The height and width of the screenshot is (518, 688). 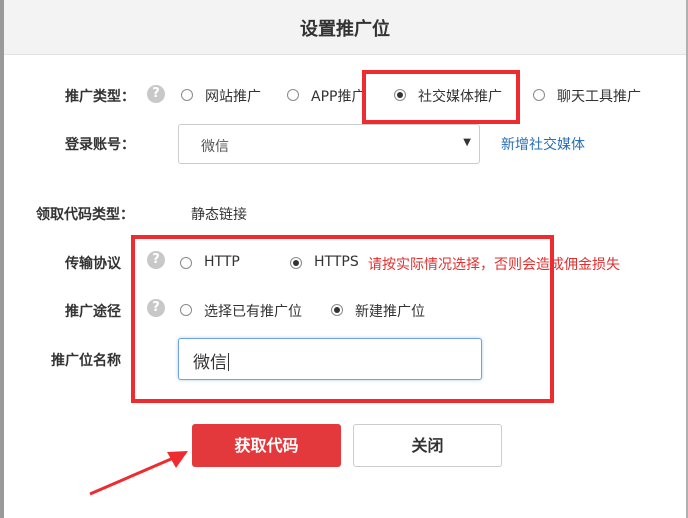 I want to click on promo-name-label: 推广位名称, so click(x=86, y=361).